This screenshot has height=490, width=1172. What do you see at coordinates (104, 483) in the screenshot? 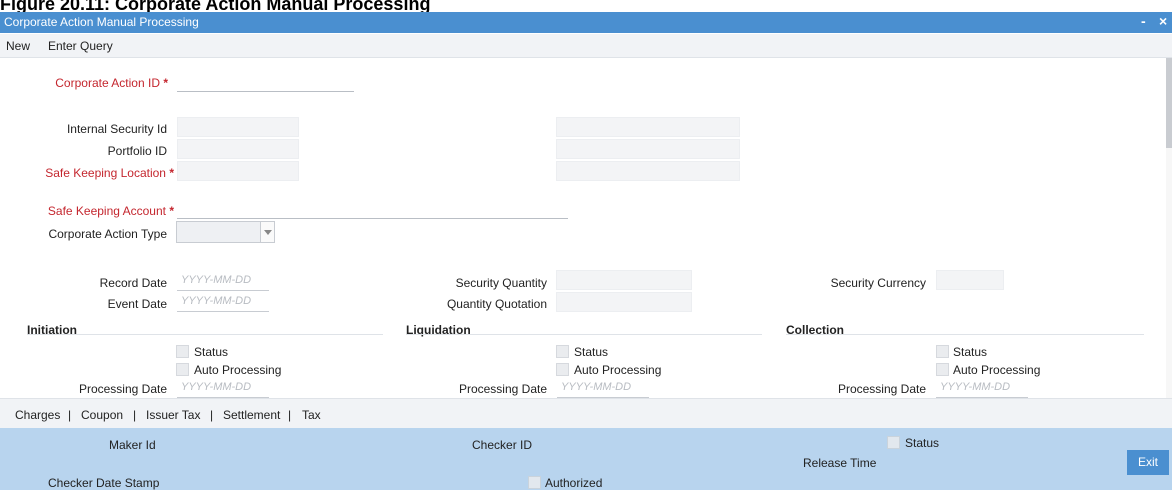
I see `checker-date-stamp-label: Checker Date Stamp` at bounding box center [104, 483].